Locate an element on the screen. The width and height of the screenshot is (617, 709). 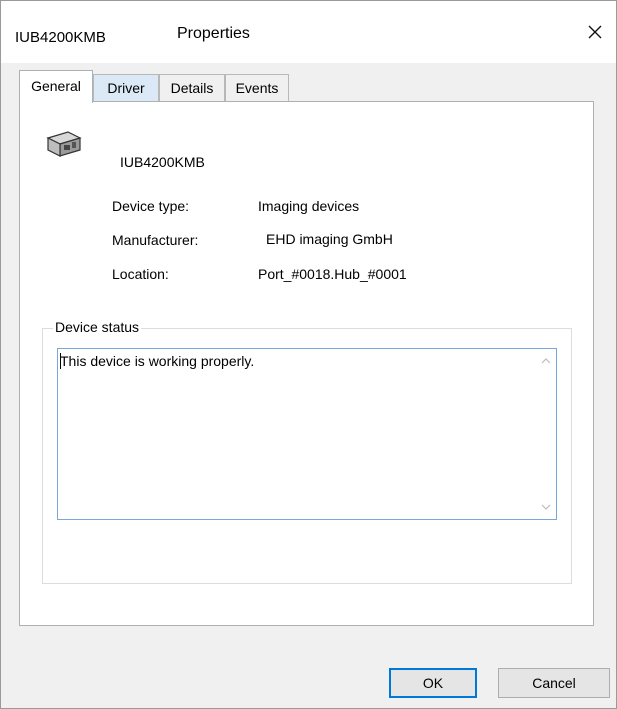
device-type-label: Device type: is located at coordinates (151, 206).